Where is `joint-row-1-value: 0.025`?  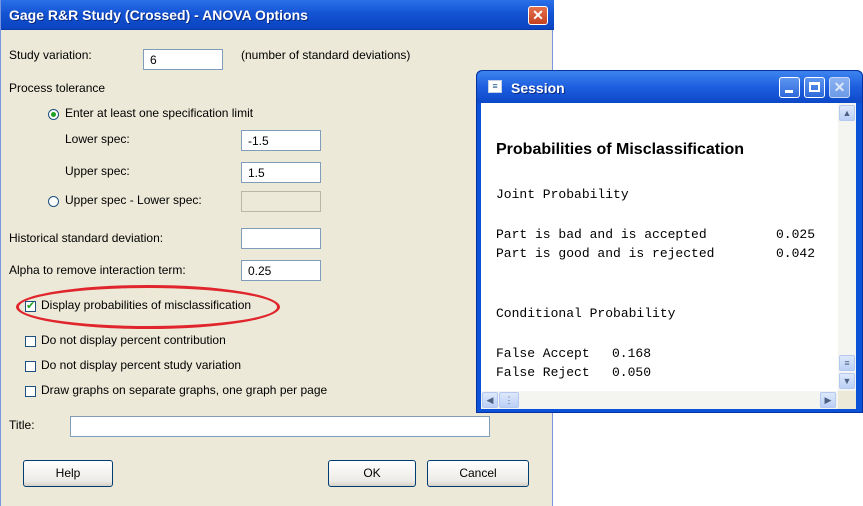
joint-row-1-value: 0.025 is located at coordinates (796, 234).